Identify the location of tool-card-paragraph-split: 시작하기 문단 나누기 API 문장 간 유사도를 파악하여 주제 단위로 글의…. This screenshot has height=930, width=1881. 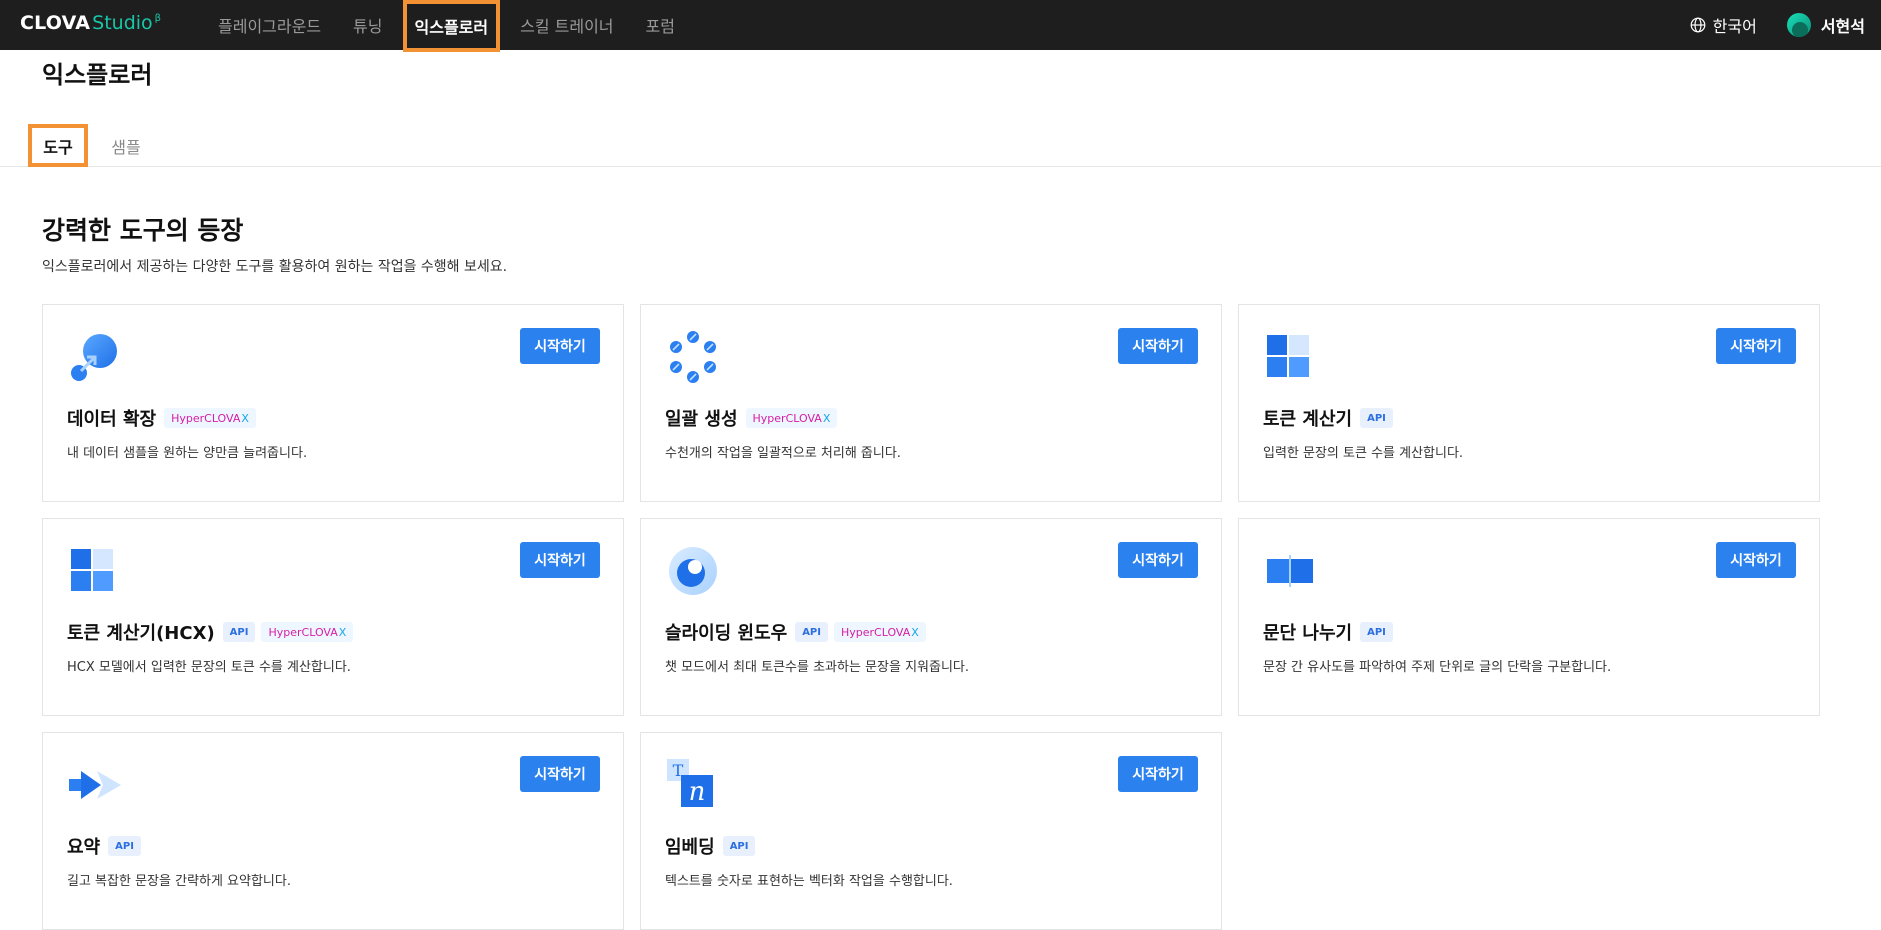
(1529, 617).